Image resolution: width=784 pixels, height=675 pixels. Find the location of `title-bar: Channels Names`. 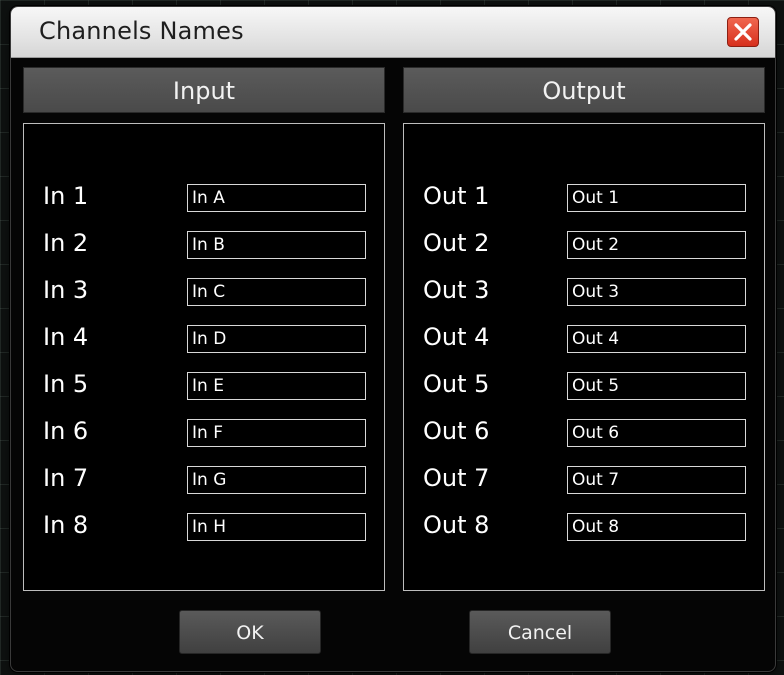

title-bar: Channels Names is located at coordinates (393, 32).